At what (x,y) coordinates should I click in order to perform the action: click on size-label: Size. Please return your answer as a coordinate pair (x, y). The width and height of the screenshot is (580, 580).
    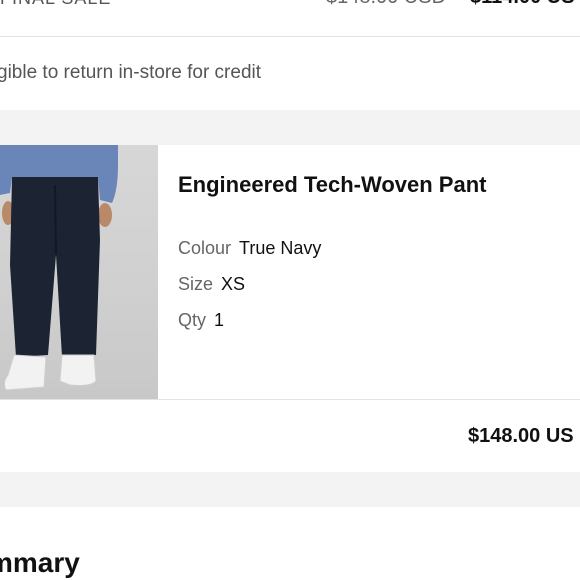
    Looking at the image, I should click on (196, 284).